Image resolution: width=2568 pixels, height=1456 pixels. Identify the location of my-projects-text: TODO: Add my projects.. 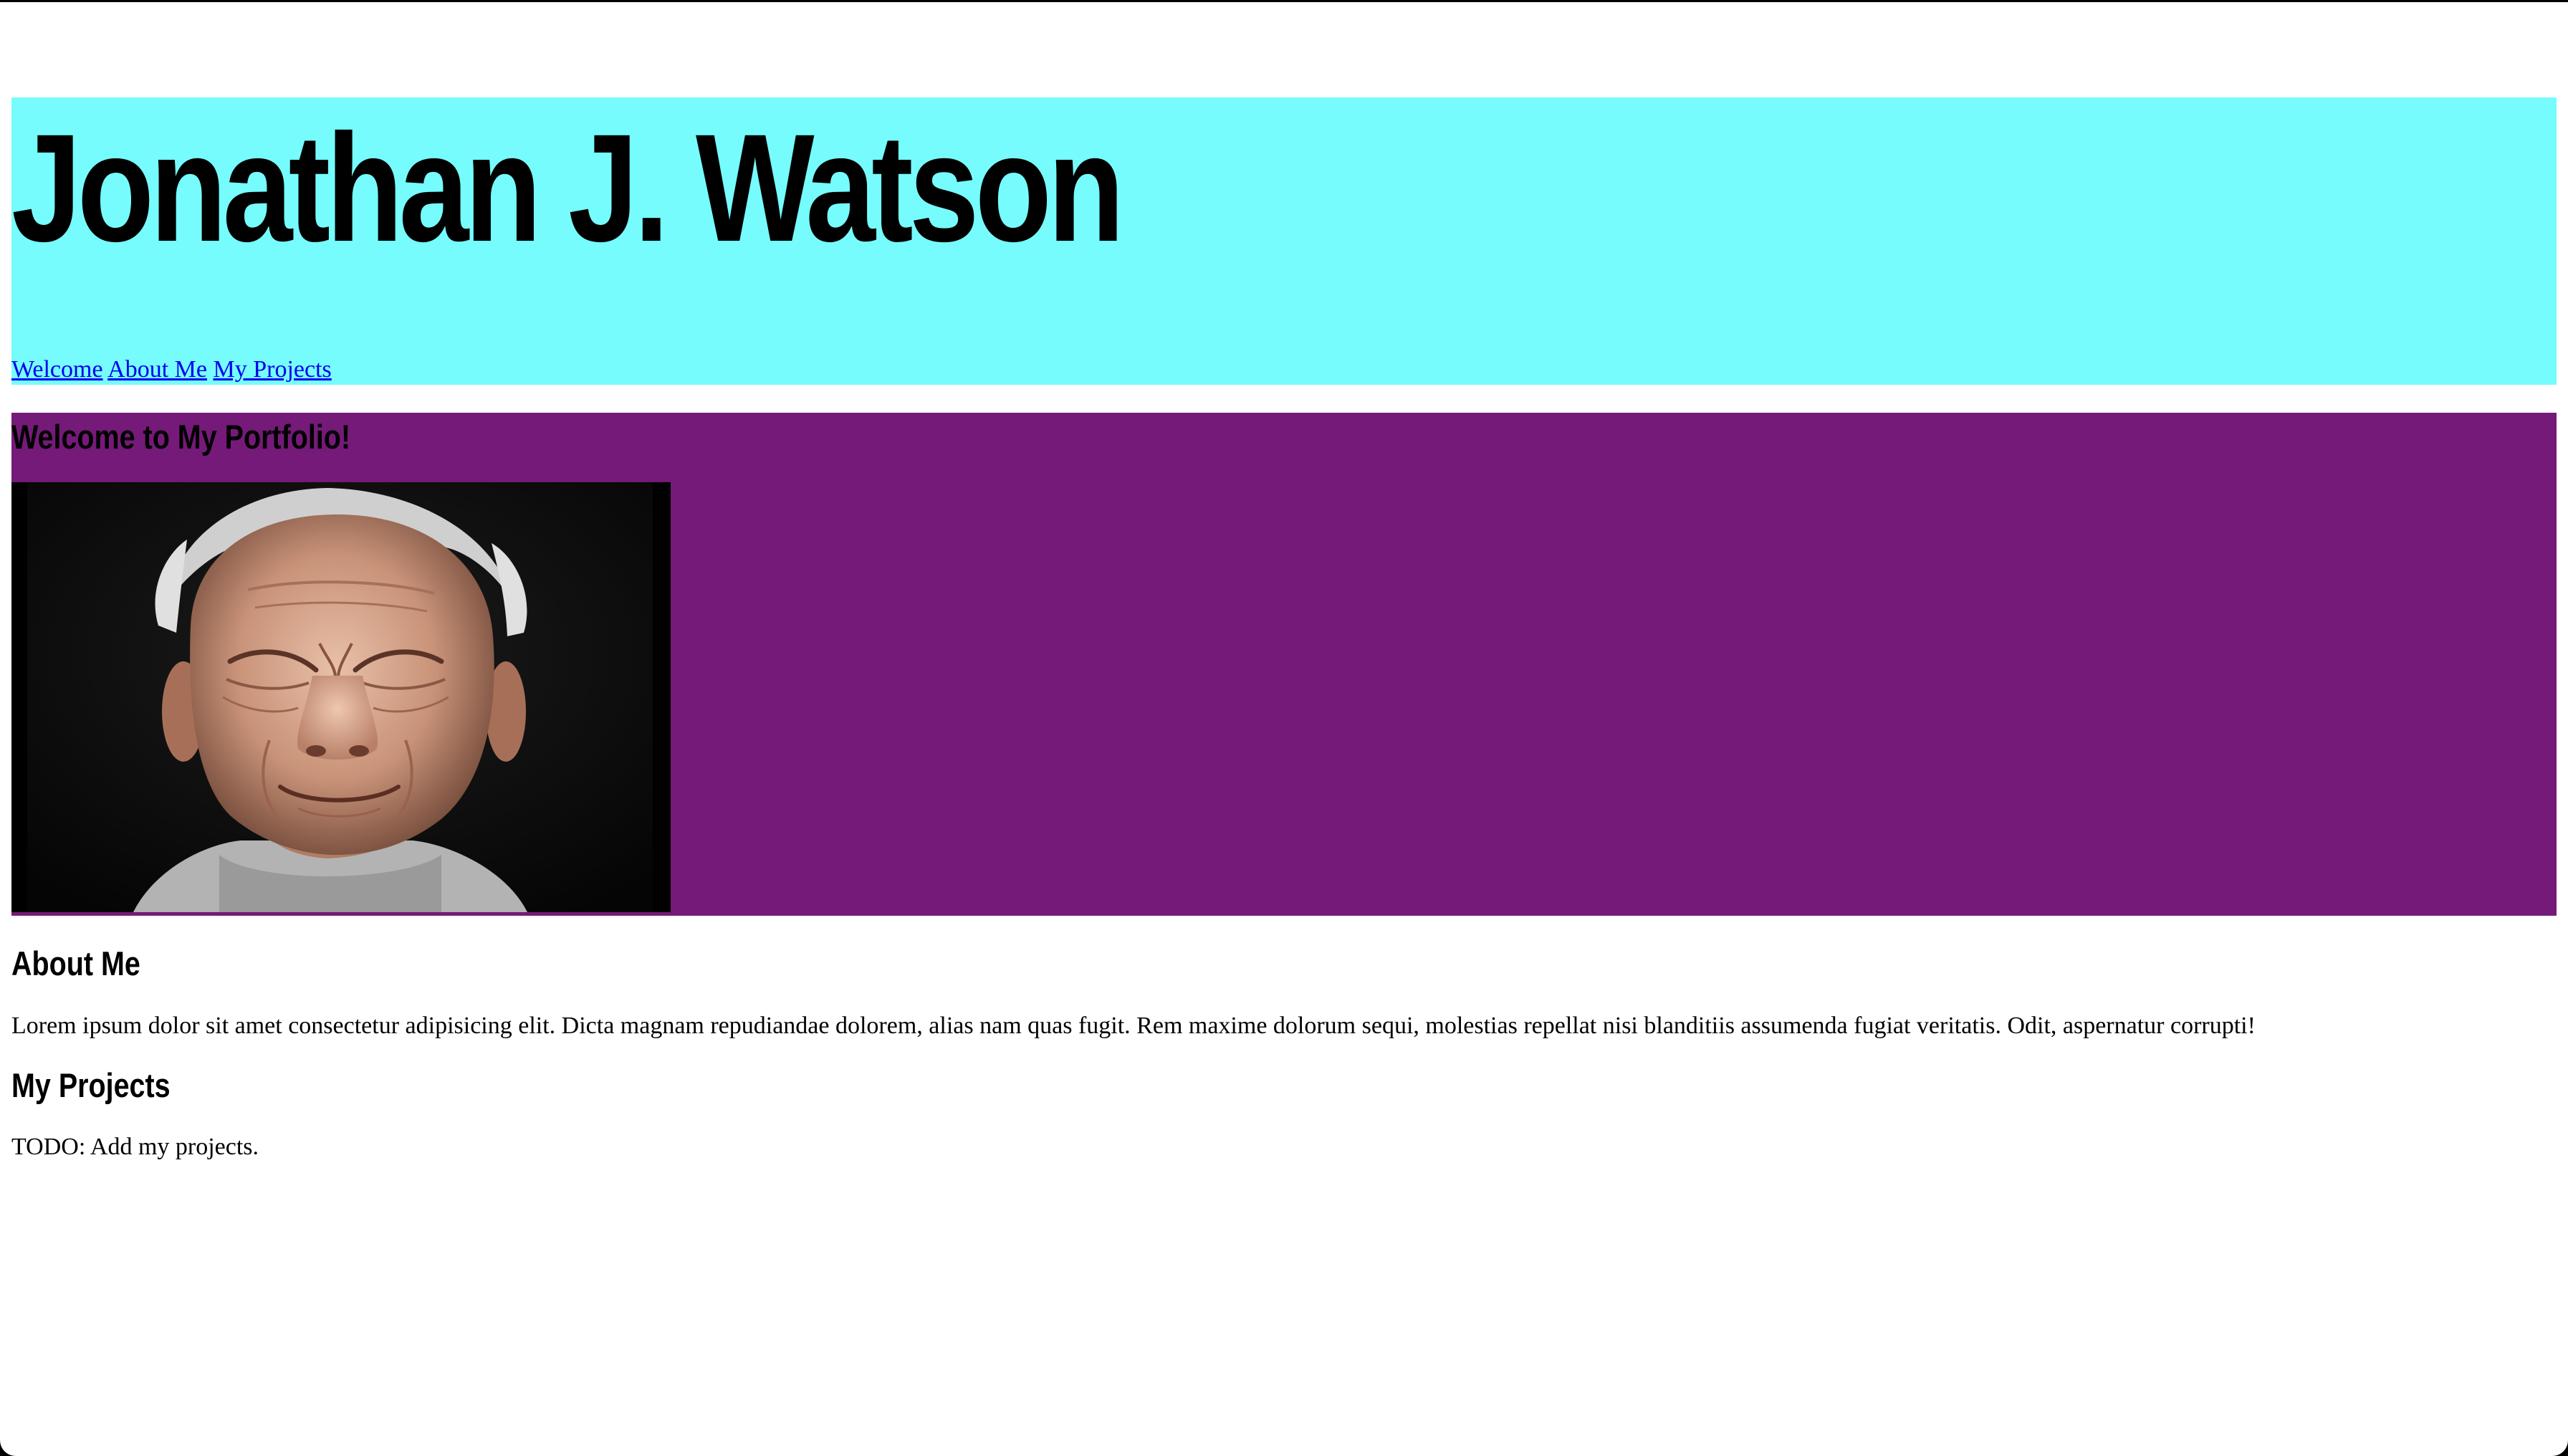
(135, 1147).